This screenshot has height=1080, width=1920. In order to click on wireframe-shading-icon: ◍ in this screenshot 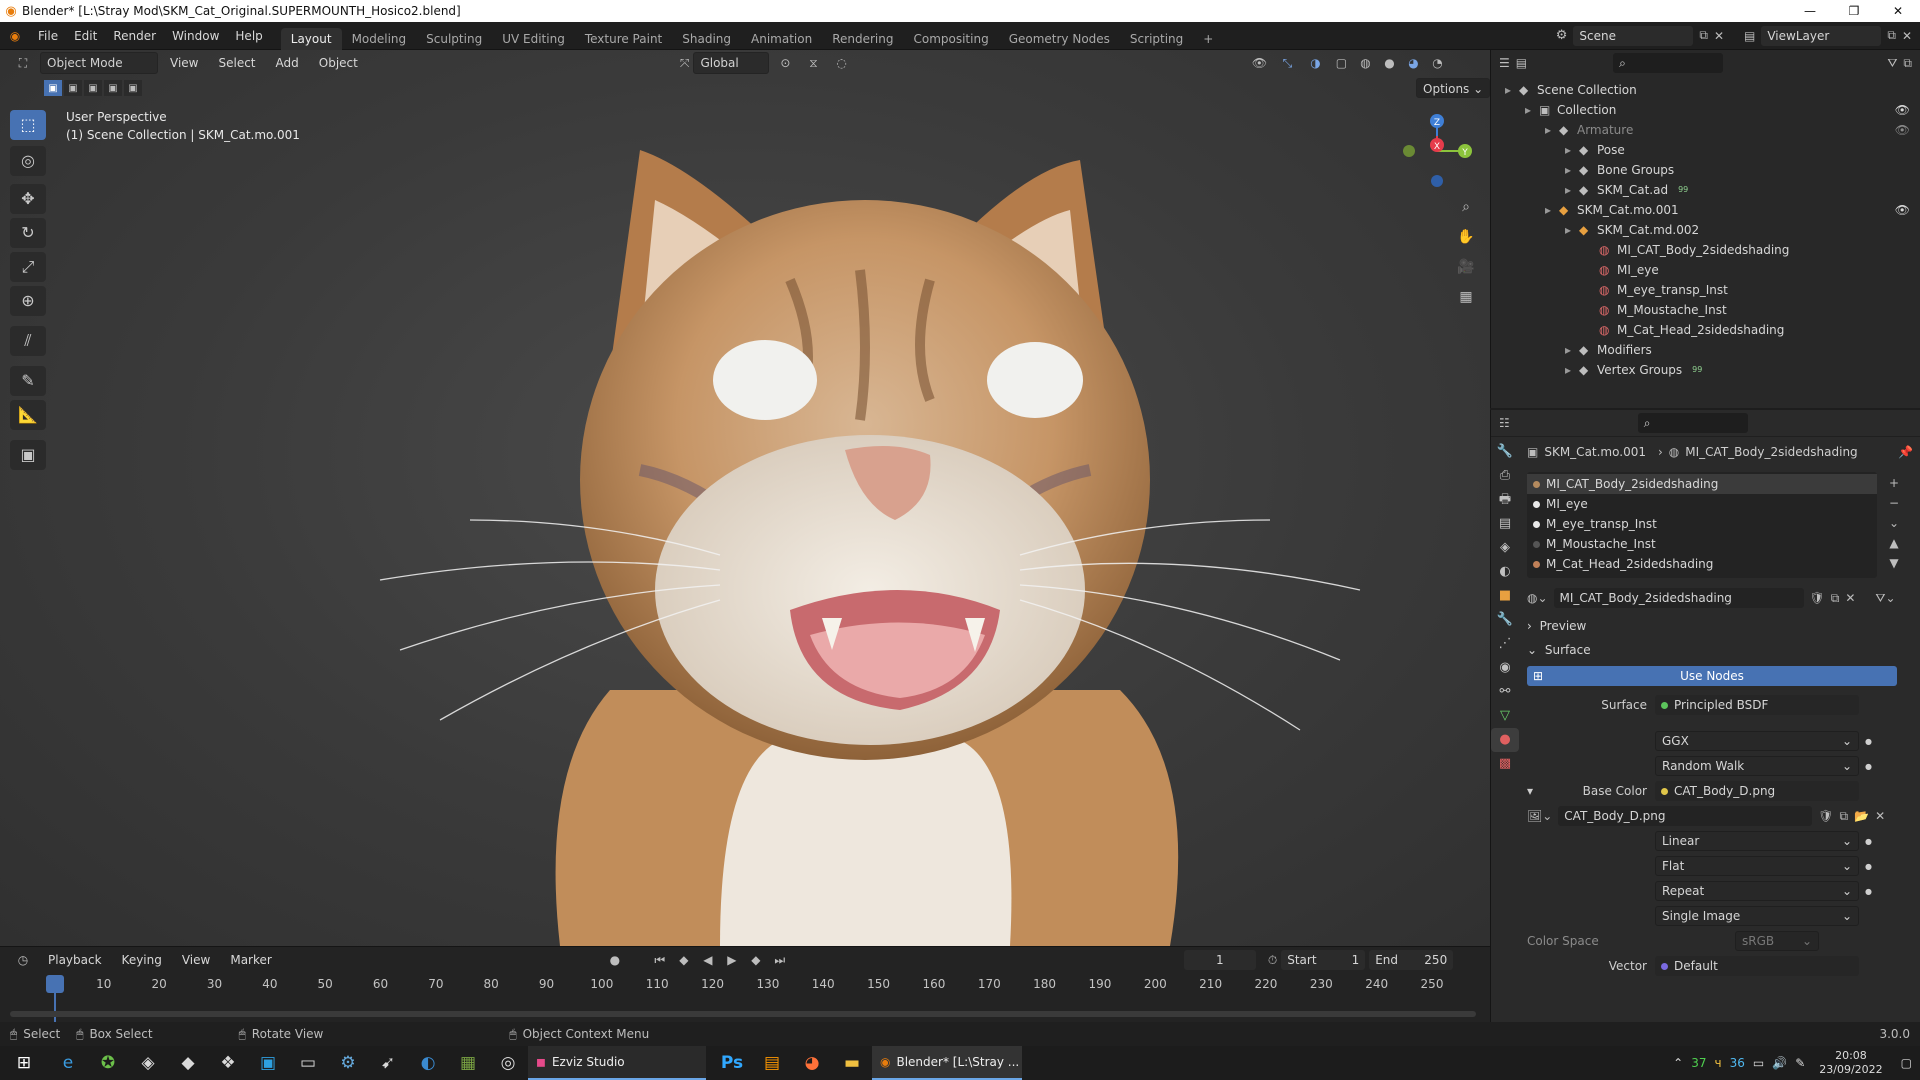, I will do `click(1365, 63)`.